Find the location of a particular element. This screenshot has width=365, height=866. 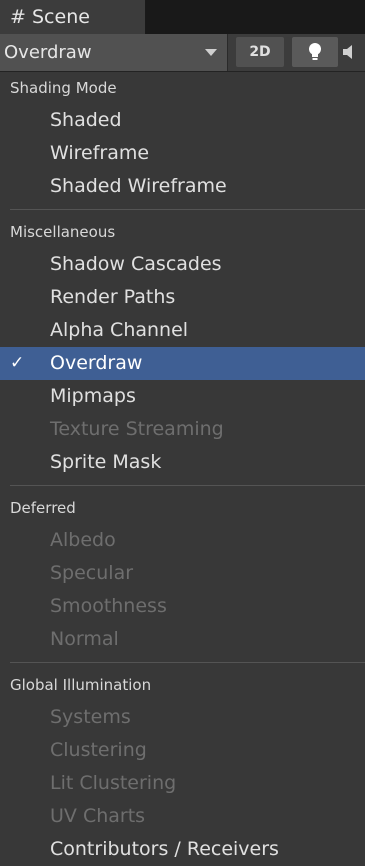

chevron-down-icon is located at coordinates (211, 52).